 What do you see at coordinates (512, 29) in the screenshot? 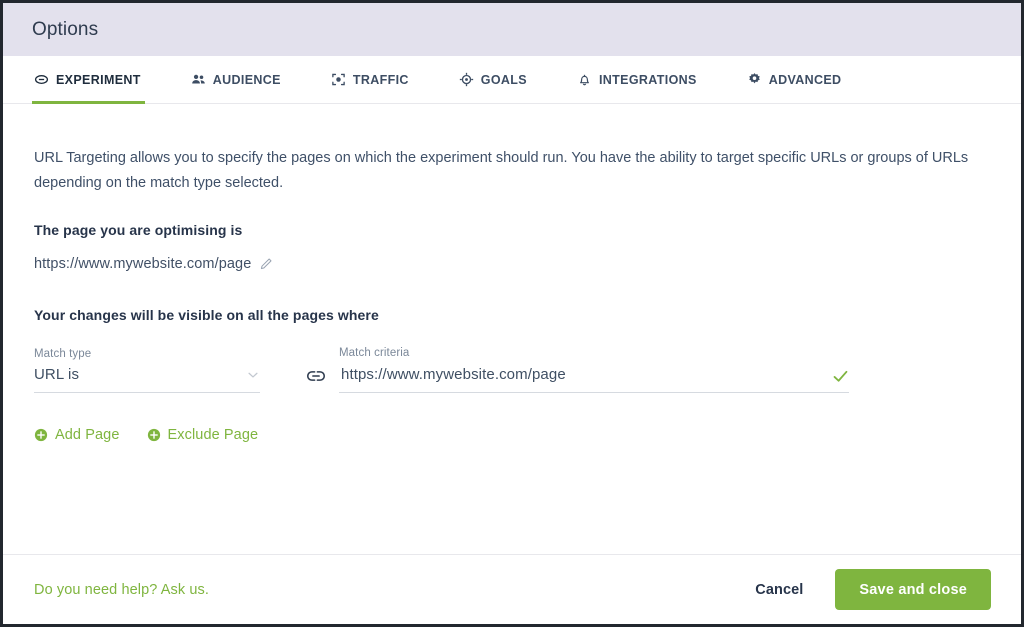
I see `dialog-titlebar: Options` at bounding box center [512, 29].